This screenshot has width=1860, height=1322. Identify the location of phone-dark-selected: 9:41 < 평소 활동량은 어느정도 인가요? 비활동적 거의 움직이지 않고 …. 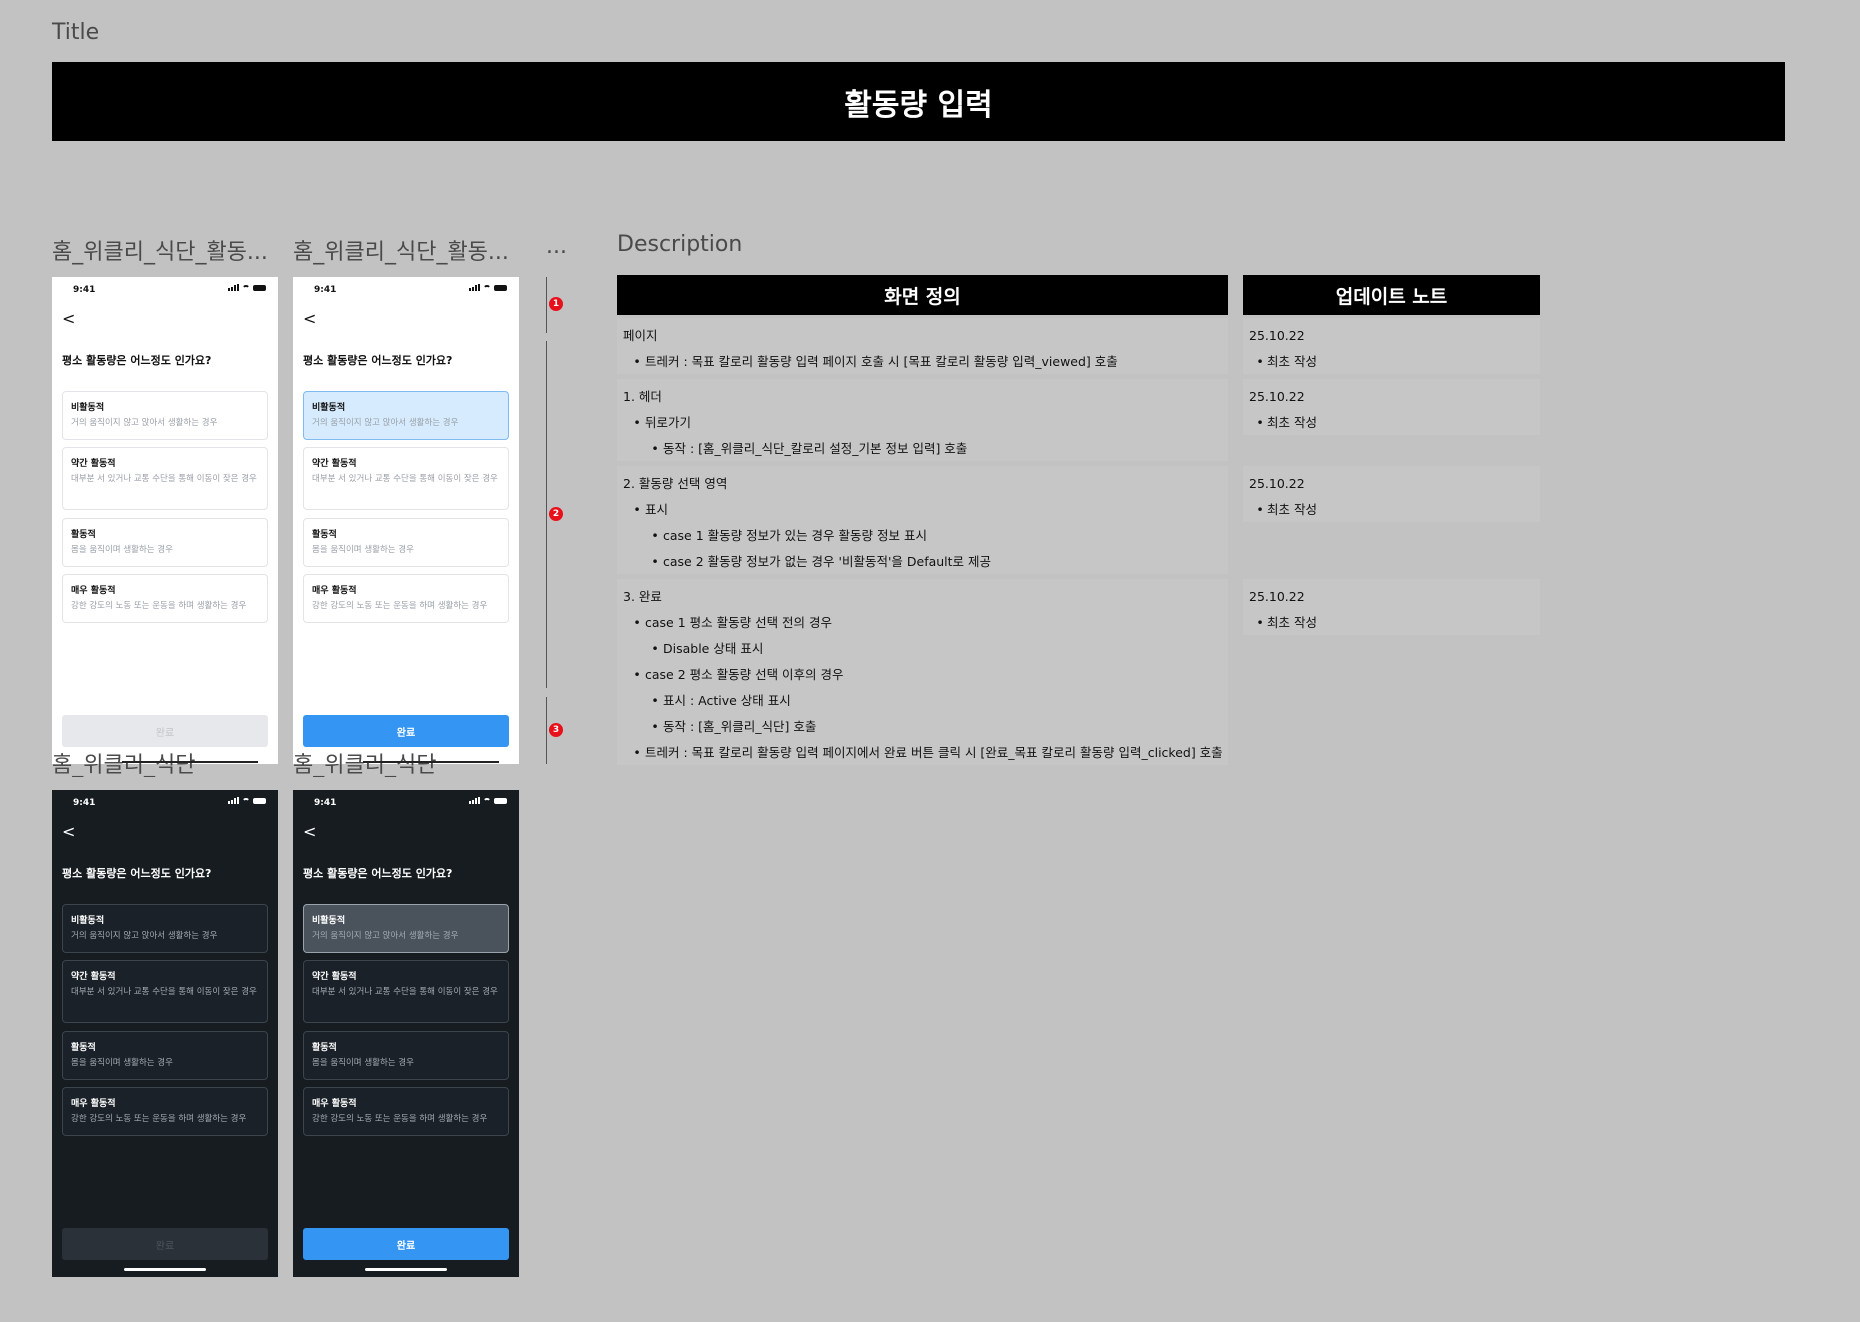
(406, 1033).